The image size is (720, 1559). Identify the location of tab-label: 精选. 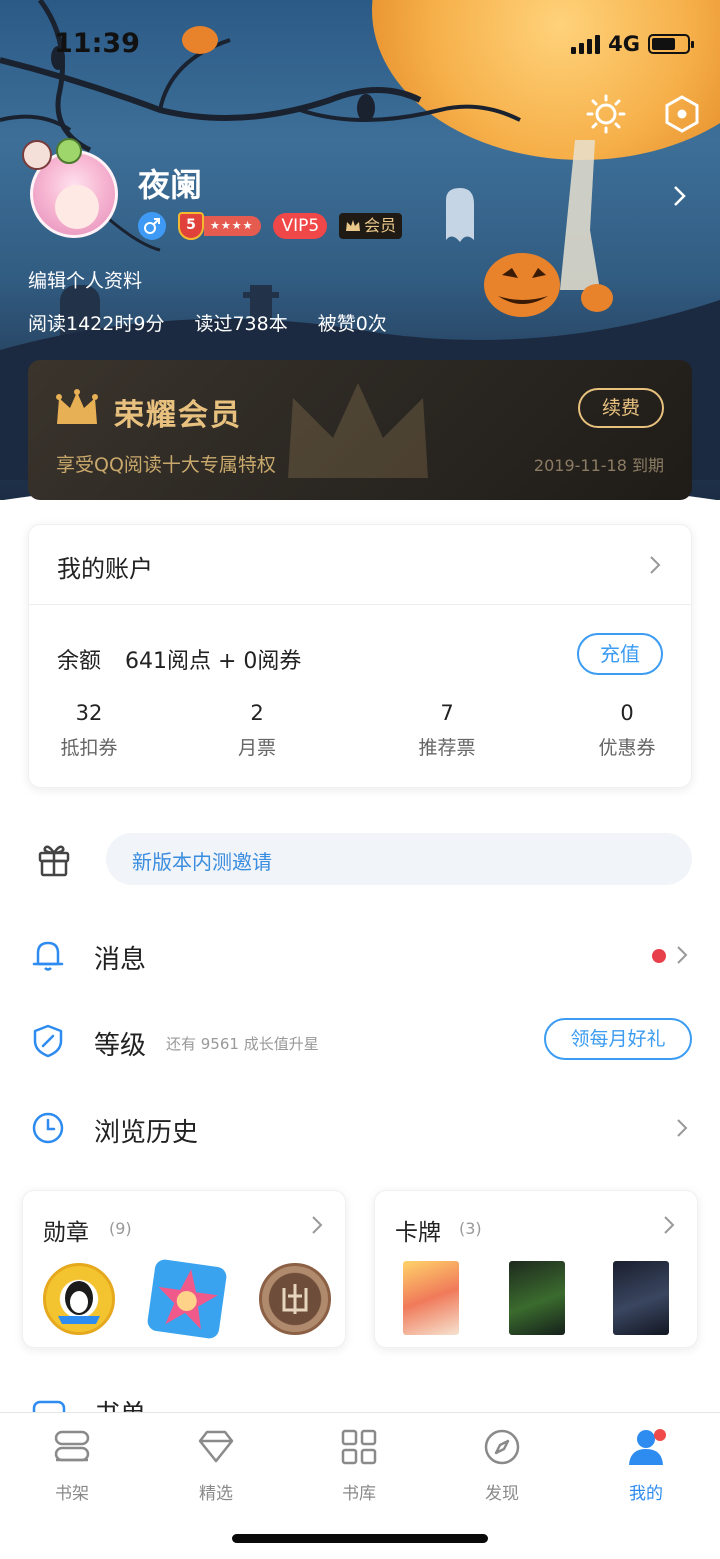
(216, 1494).